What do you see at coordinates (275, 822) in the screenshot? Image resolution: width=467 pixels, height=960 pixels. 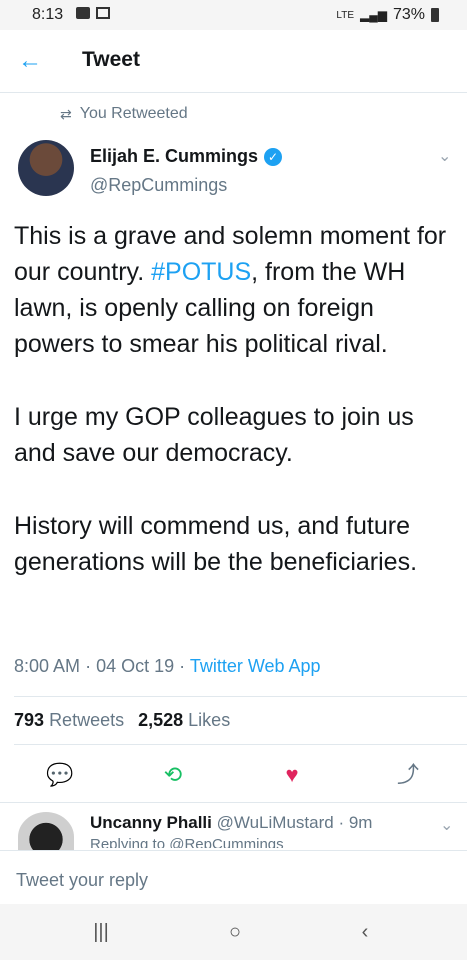 I see `reply-author-handle: @WuLiMustard` at bounding box center [275, 822].